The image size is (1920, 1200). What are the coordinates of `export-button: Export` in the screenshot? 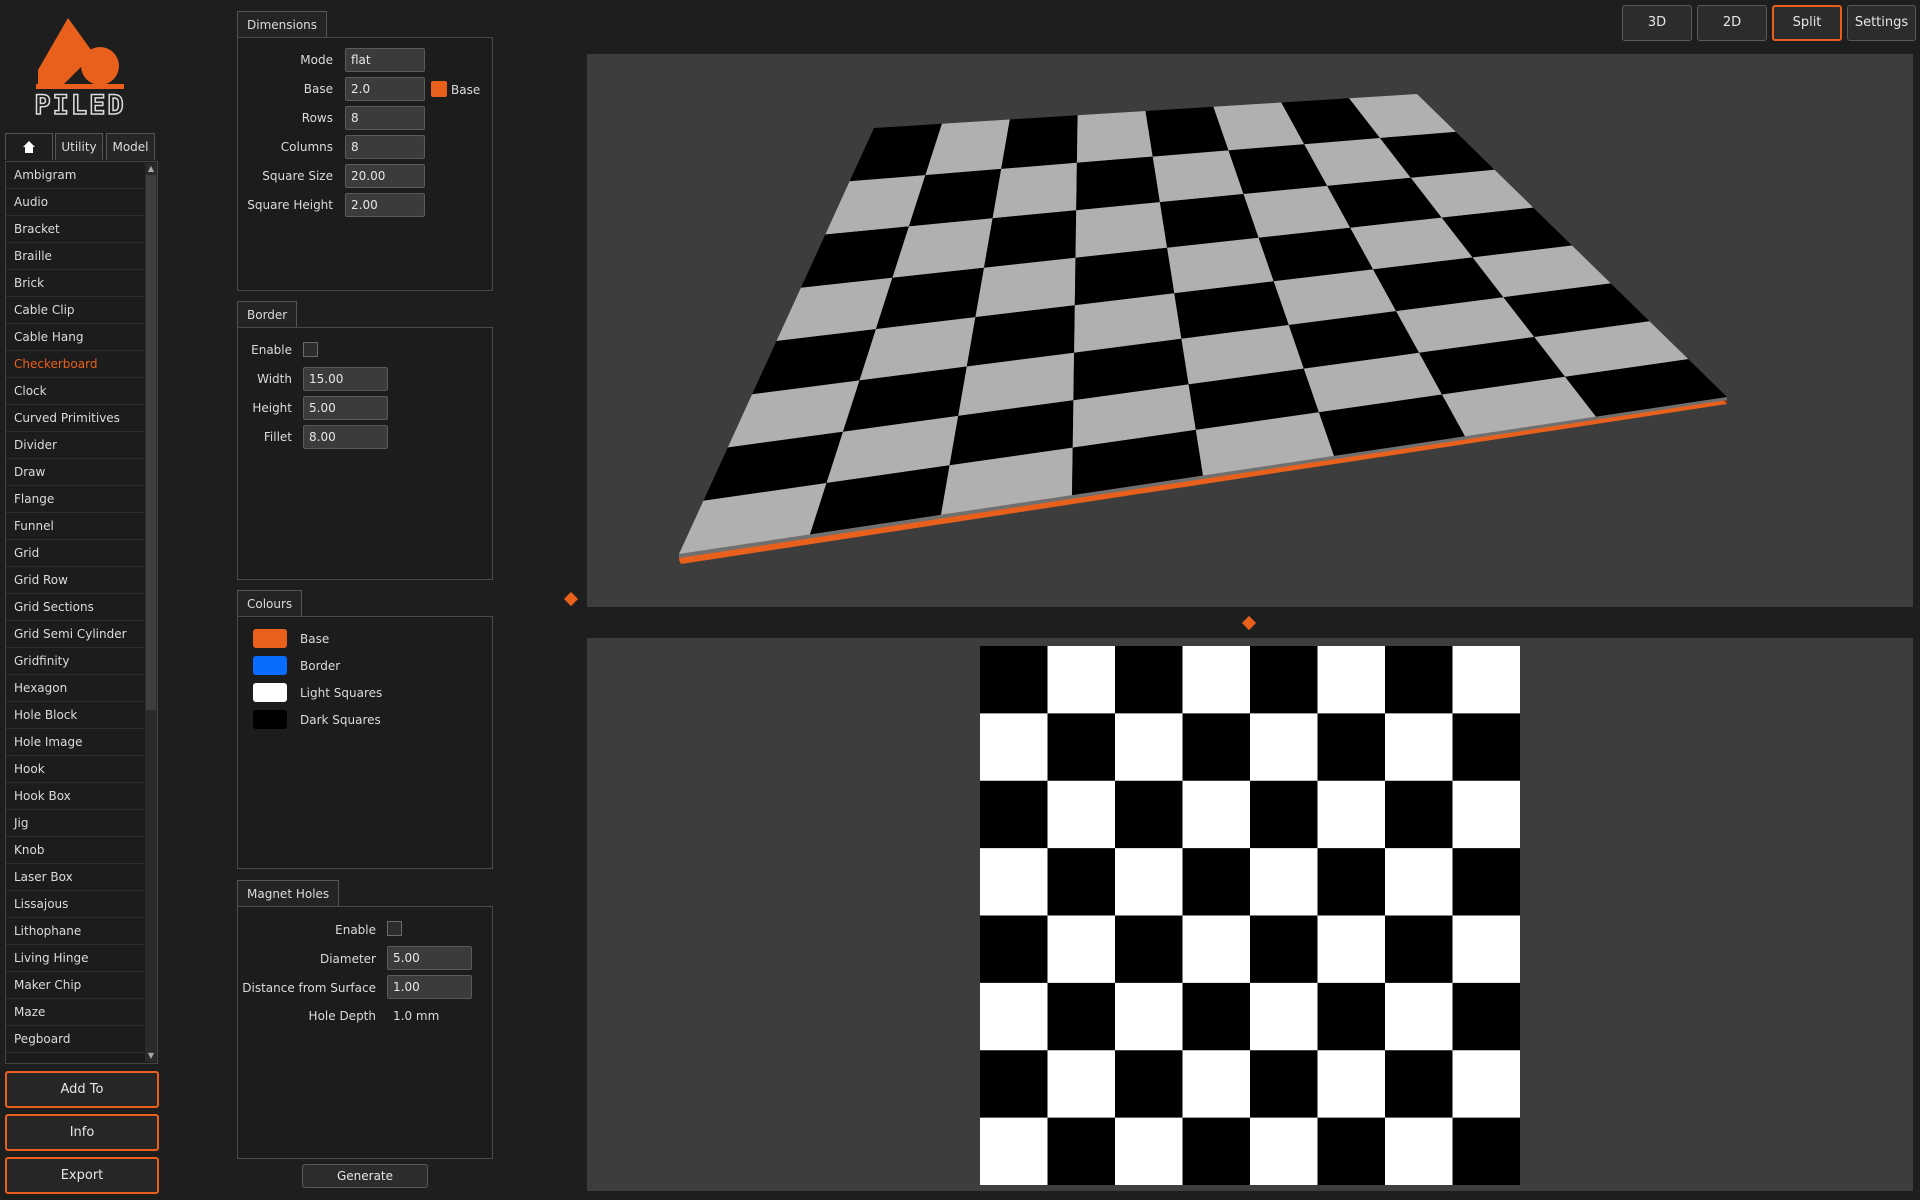 It's located at (82, 1175).